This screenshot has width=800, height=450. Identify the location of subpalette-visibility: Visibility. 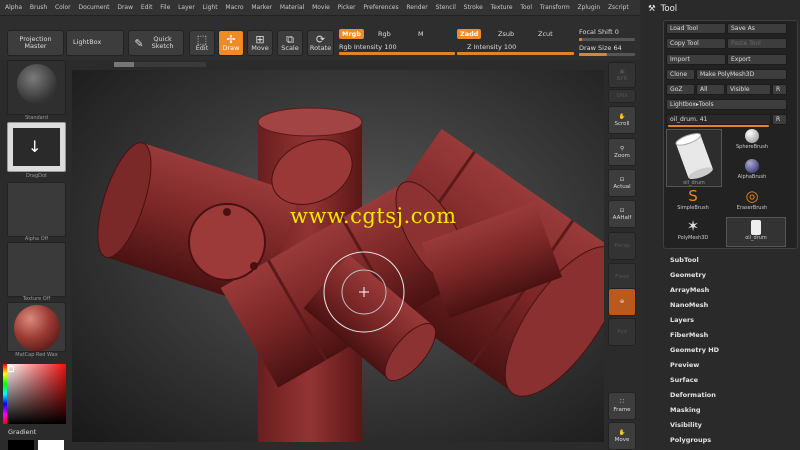
(686, 425).